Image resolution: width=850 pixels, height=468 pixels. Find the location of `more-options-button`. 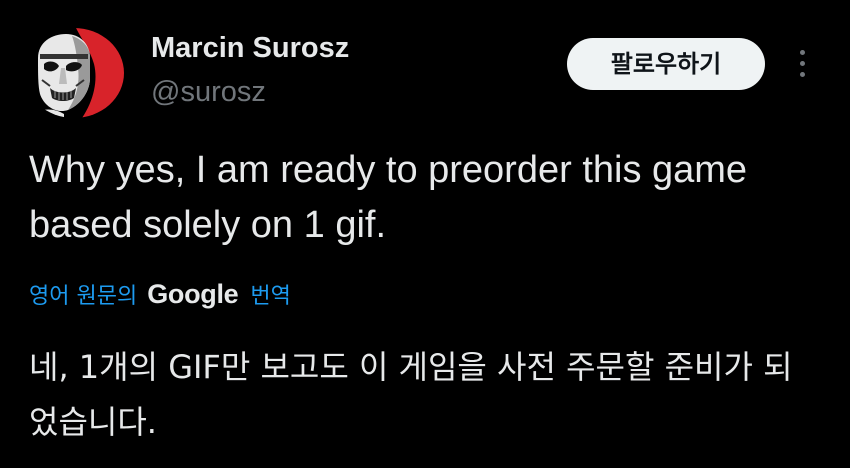

more-options-button is located at coordinates (803, 64).